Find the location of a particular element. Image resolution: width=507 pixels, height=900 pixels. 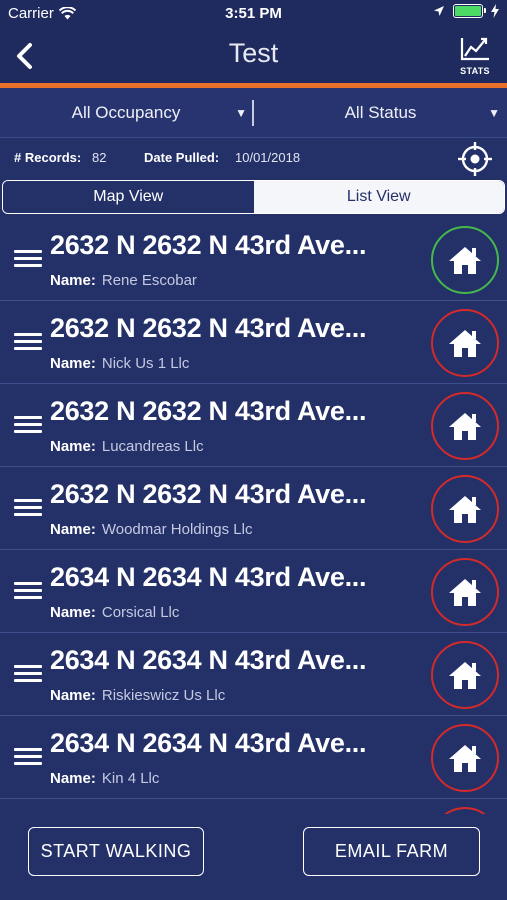

list-item: 2634 N 2634 N 43rd Ave... Name: Kin 4 Llc is located at coordinates (253, 757).